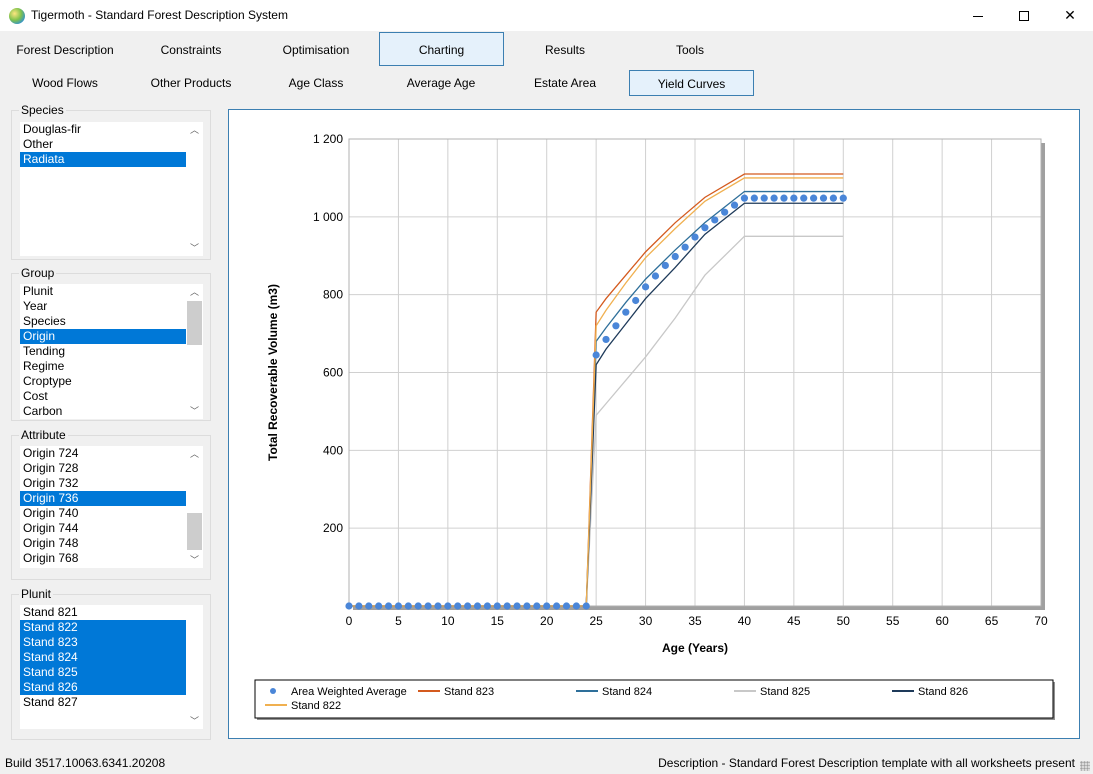 The image size is (1093, 774). I want to click on resize-grip-icon, so click(1085, 766).